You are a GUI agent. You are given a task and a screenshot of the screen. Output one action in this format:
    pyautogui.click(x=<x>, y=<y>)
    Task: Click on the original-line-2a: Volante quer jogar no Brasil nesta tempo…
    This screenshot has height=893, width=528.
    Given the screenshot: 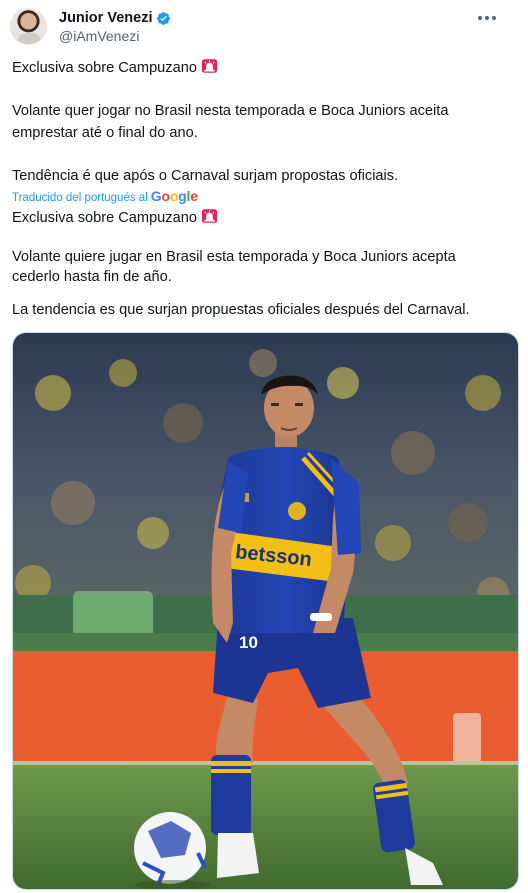 What is the action you would take?
    pyautogui.click(x=230, y=111)
    